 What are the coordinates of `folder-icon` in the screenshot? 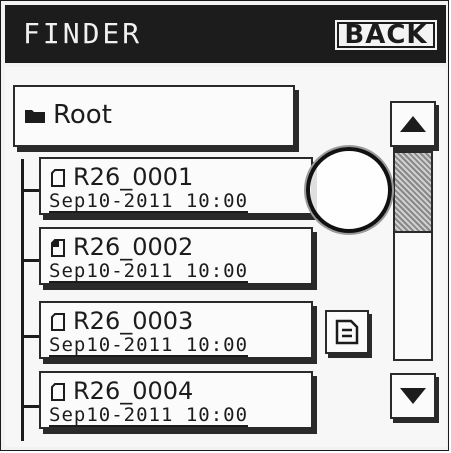 It's located at (35, 116).